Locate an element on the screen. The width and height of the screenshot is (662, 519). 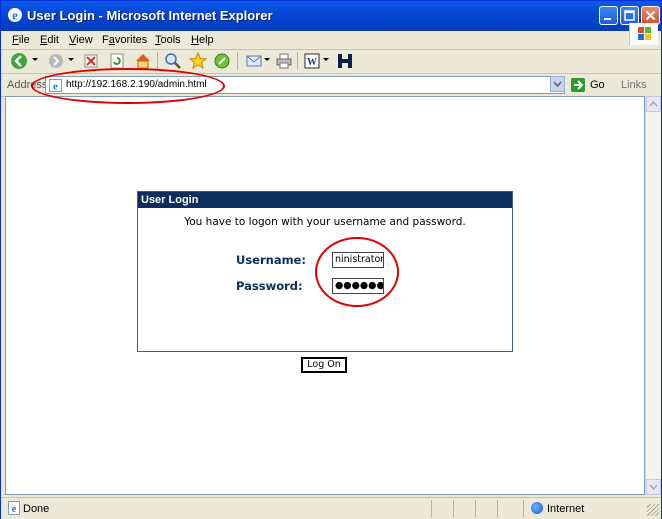
favorites-button is located at coordinates (198, 61).